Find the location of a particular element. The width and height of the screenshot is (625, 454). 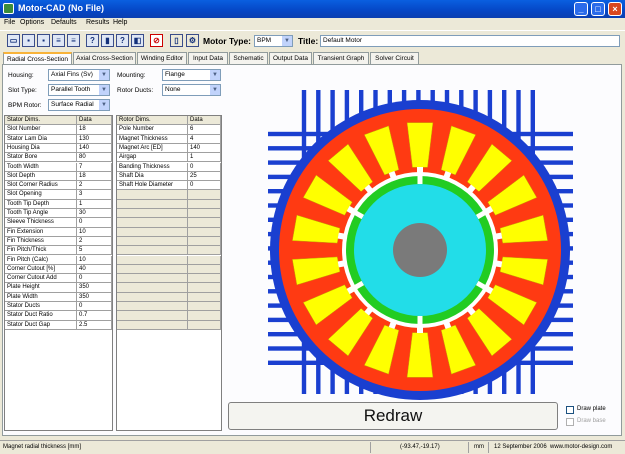

minimize-button: _ is located at coordinates (581, 9).